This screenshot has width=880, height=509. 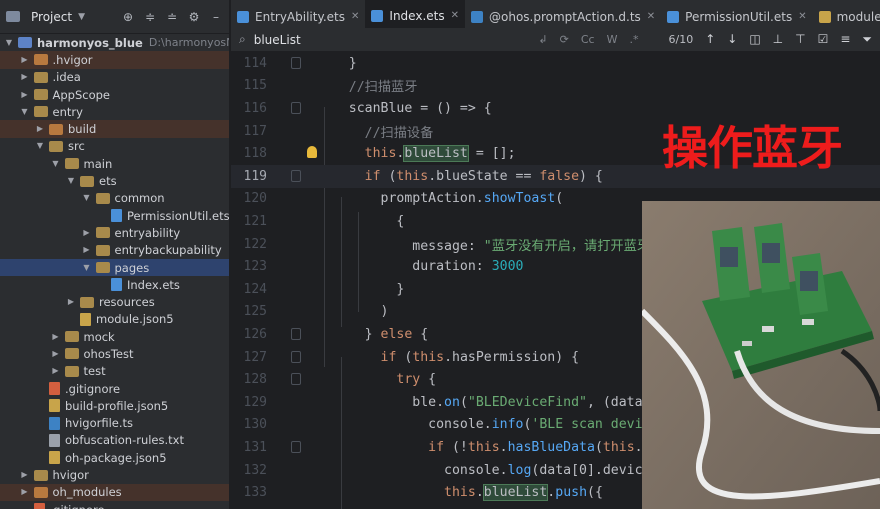 I want to click on minimize-icon: –, so click(x=216, y=17).